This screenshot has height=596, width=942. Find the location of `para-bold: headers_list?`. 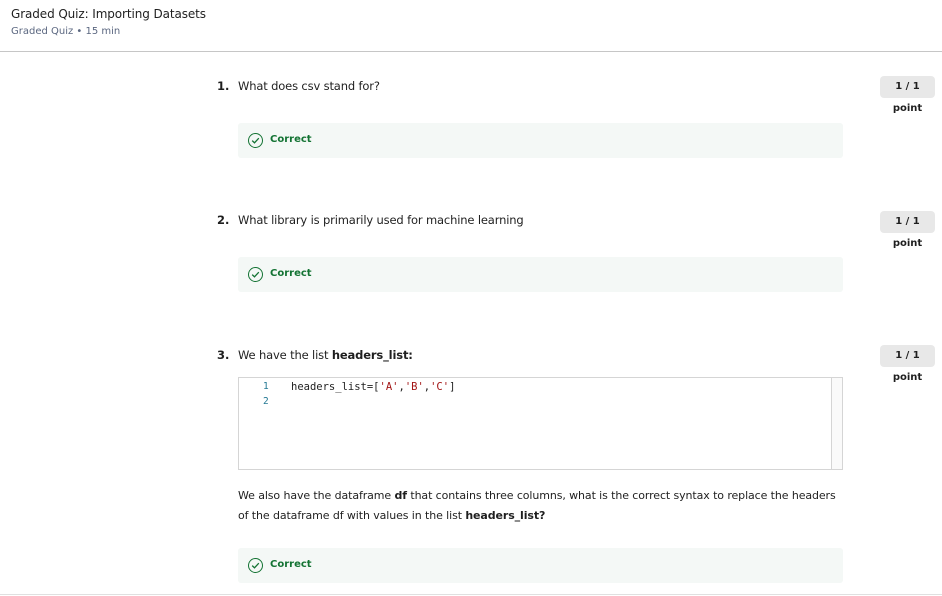

para-bold: headers_list? is located at coordinates (505, 515).